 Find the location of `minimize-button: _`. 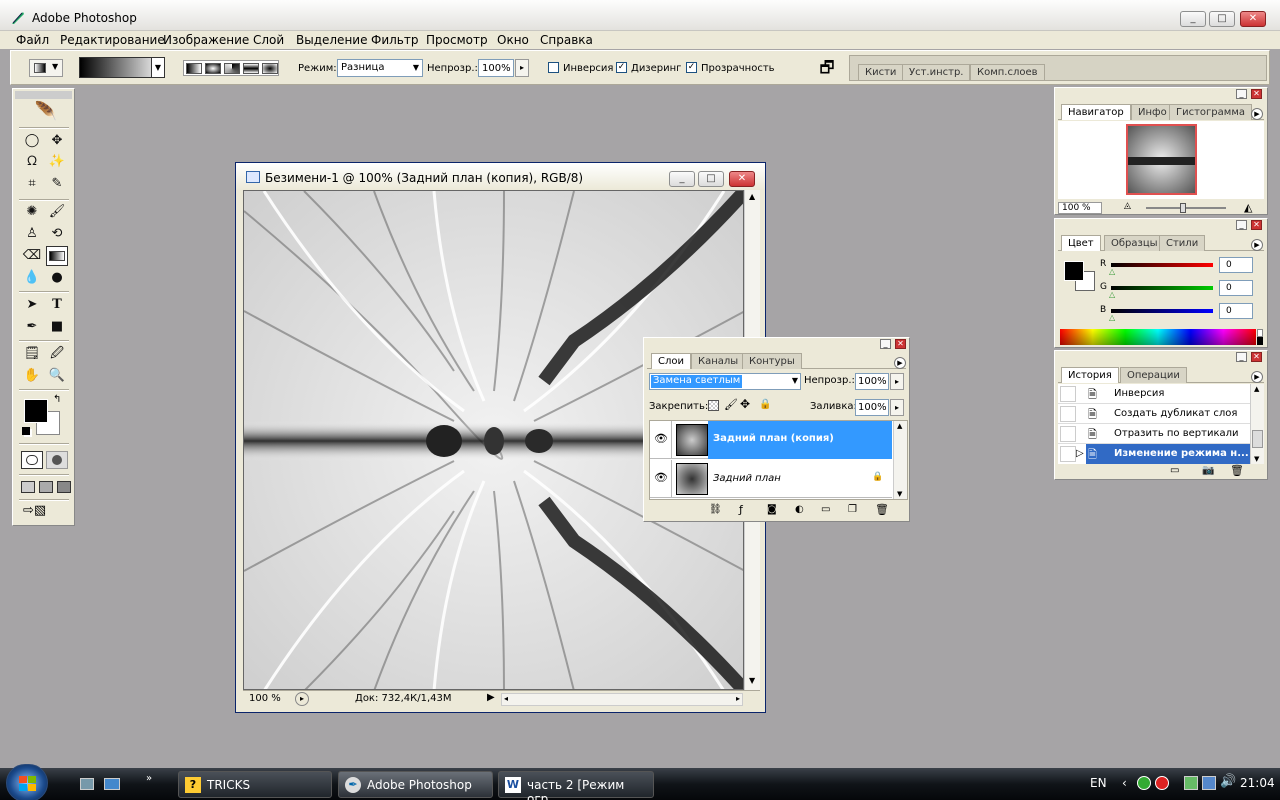

minimize-button: _ is located at coordinates (1193, 19).